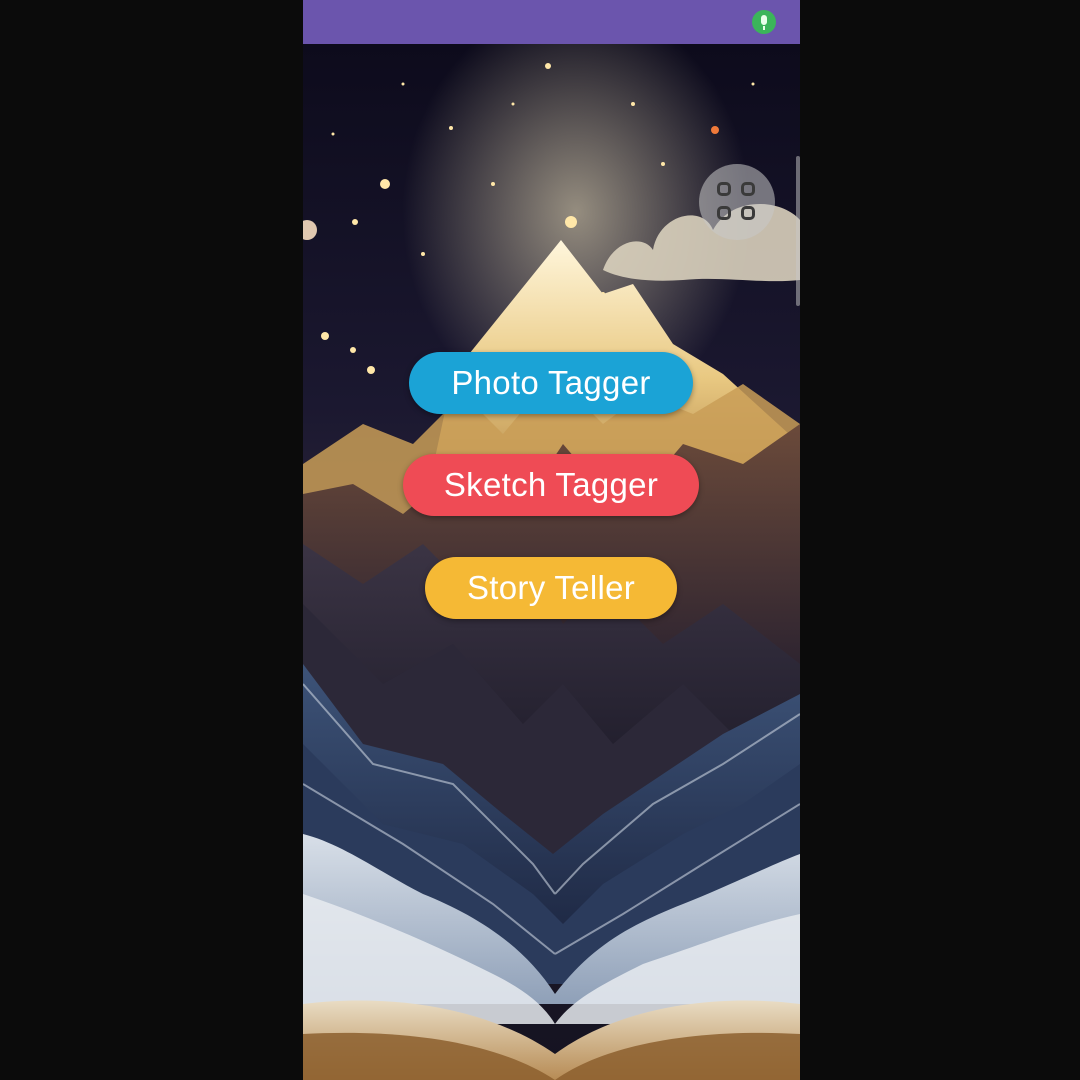 The image size is (1080, 1080). Describe the element at coordinates (737, 202) in the screenshot. I see `app-grid-button` at that location.